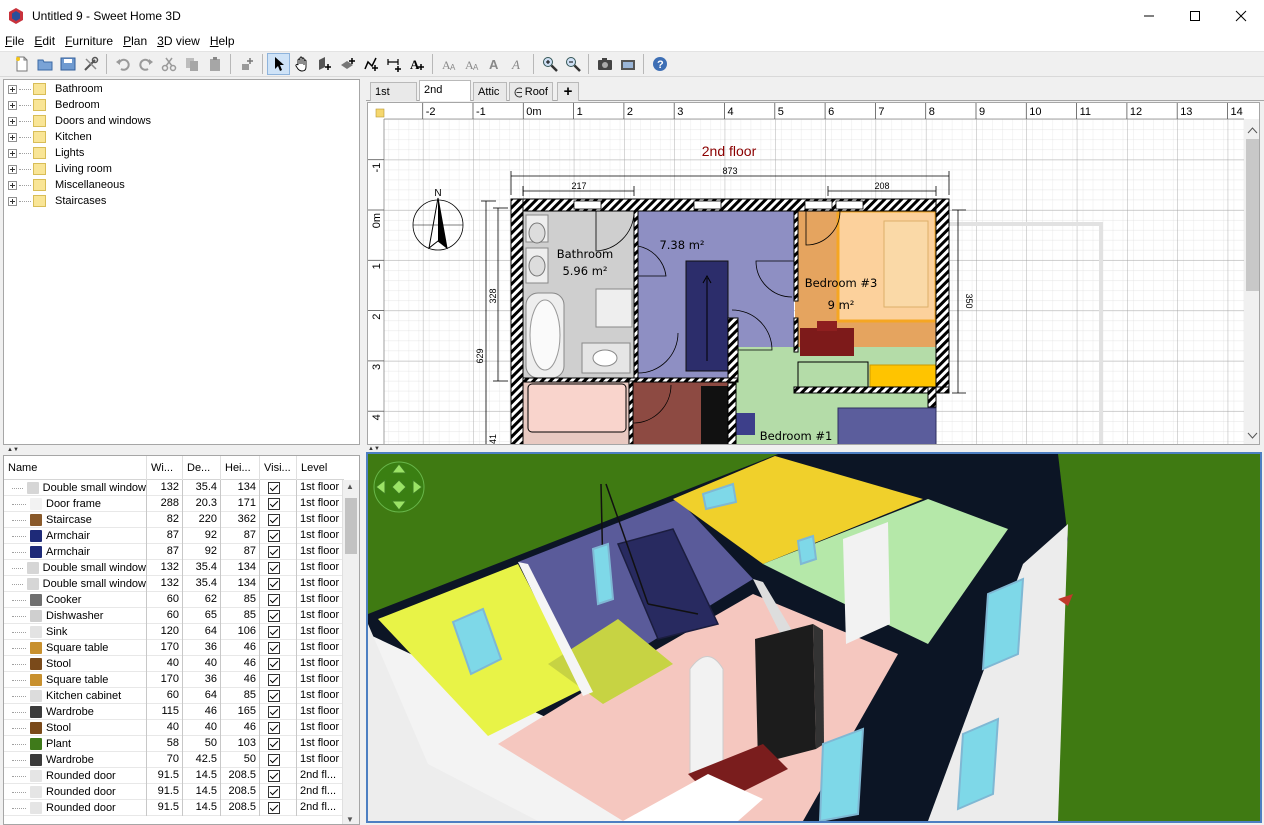  I want to click on tab-attic: Attic, so click(490, 91).